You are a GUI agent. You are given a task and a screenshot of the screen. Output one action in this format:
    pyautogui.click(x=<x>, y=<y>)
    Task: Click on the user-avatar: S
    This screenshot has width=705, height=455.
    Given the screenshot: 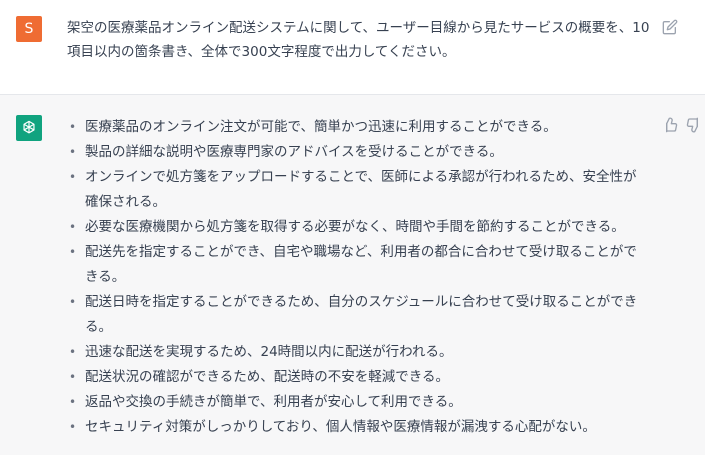 What is the action you would take?
    pyautogui.click(x=29, y=29)
    